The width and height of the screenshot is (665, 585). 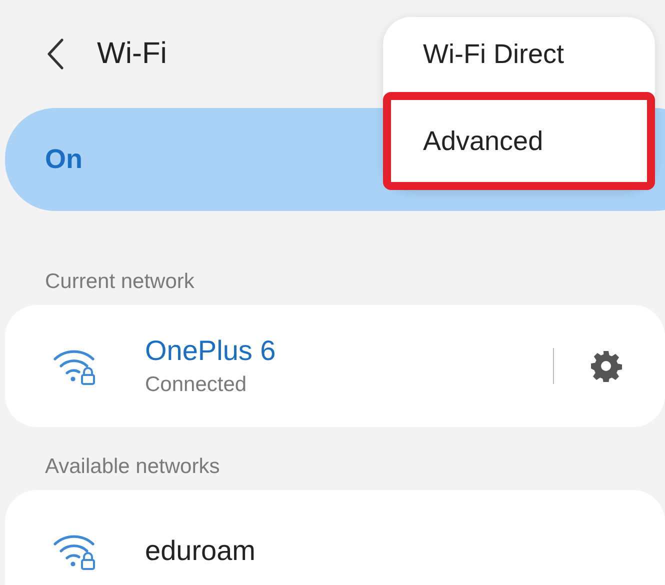 What do you see at coordinates (132, 54) in the screenshot?
I see `page-title: Wi-Fi` at bounding box center [132, 54].